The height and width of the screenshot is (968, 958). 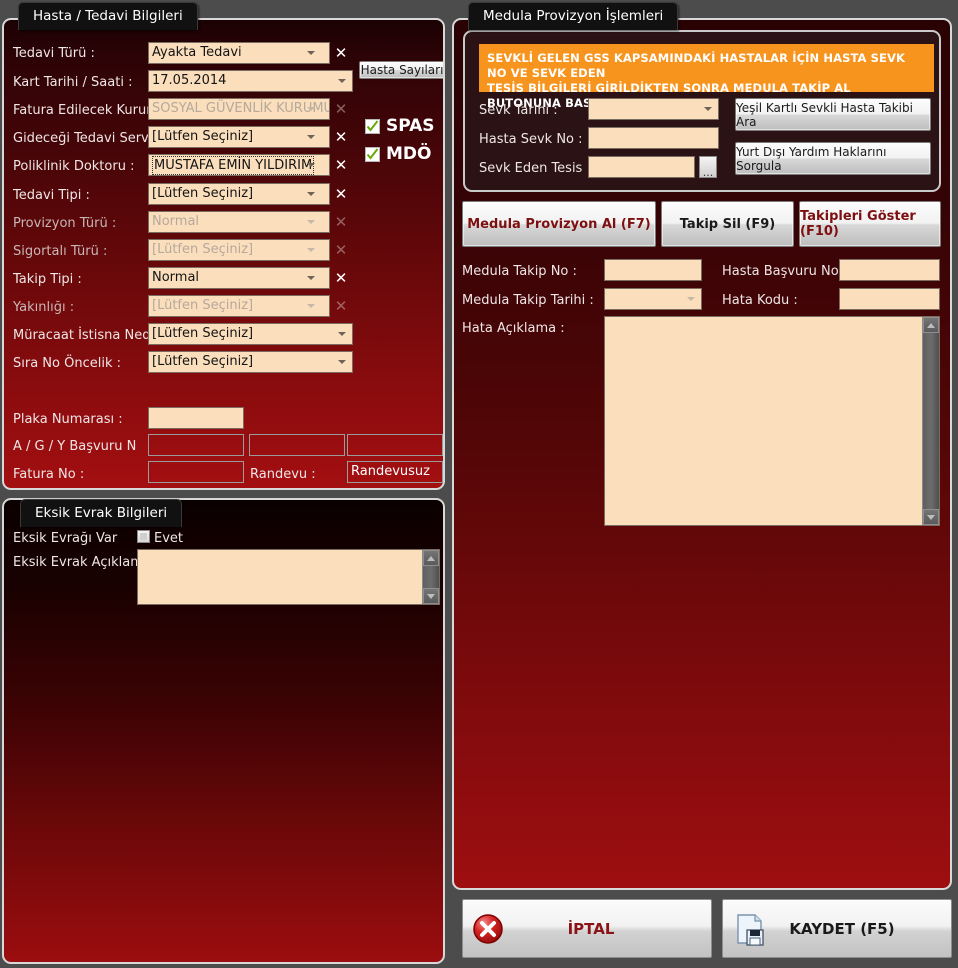 What do you see at coordinates (196, 472) in the screenshot?
I see `input-fatura-no` at bounding box center [196, 472].